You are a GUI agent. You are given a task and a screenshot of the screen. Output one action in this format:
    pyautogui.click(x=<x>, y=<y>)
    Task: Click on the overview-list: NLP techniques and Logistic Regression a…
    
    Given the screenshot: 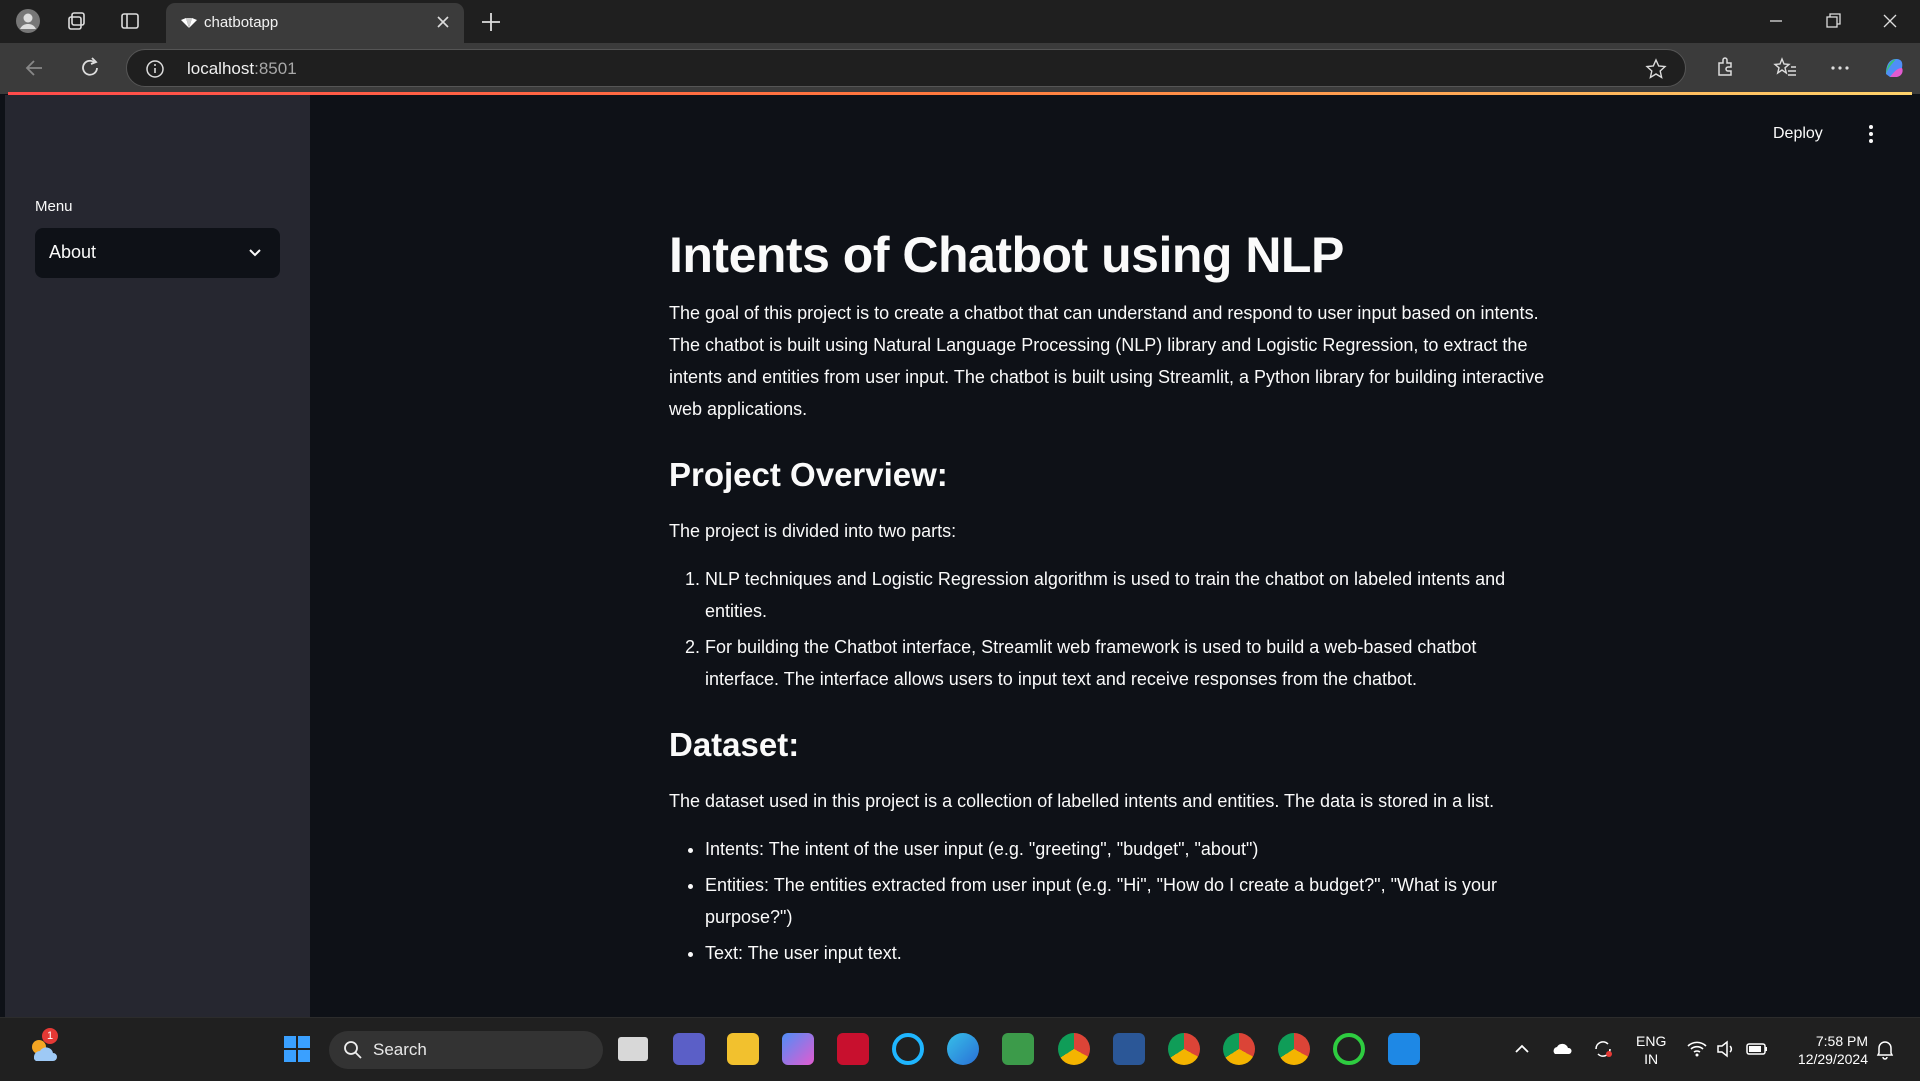 What is the action you would take?
    pyautogui.click(x=1109, y=629)
    